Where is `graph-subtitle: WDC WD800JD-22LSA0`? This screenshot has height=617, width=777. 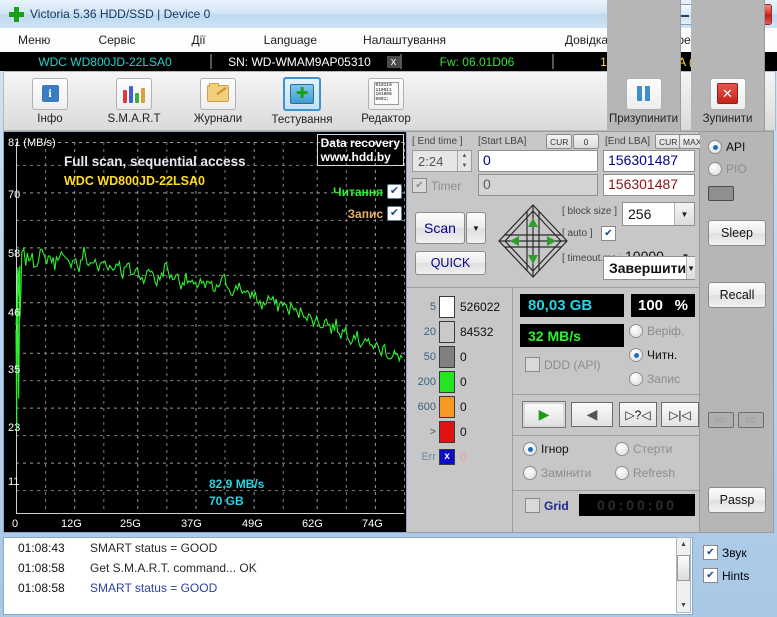 graph-subtitle: WDC WD800JD-22LSA0 is located at coordinates (135, 181).